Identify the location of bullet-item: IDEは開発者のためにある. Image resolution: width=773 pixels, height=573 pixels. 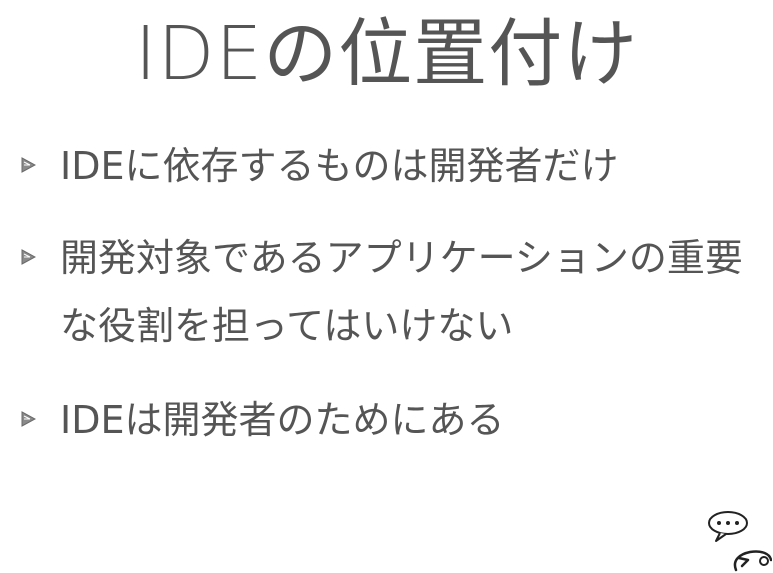
(381, 420).